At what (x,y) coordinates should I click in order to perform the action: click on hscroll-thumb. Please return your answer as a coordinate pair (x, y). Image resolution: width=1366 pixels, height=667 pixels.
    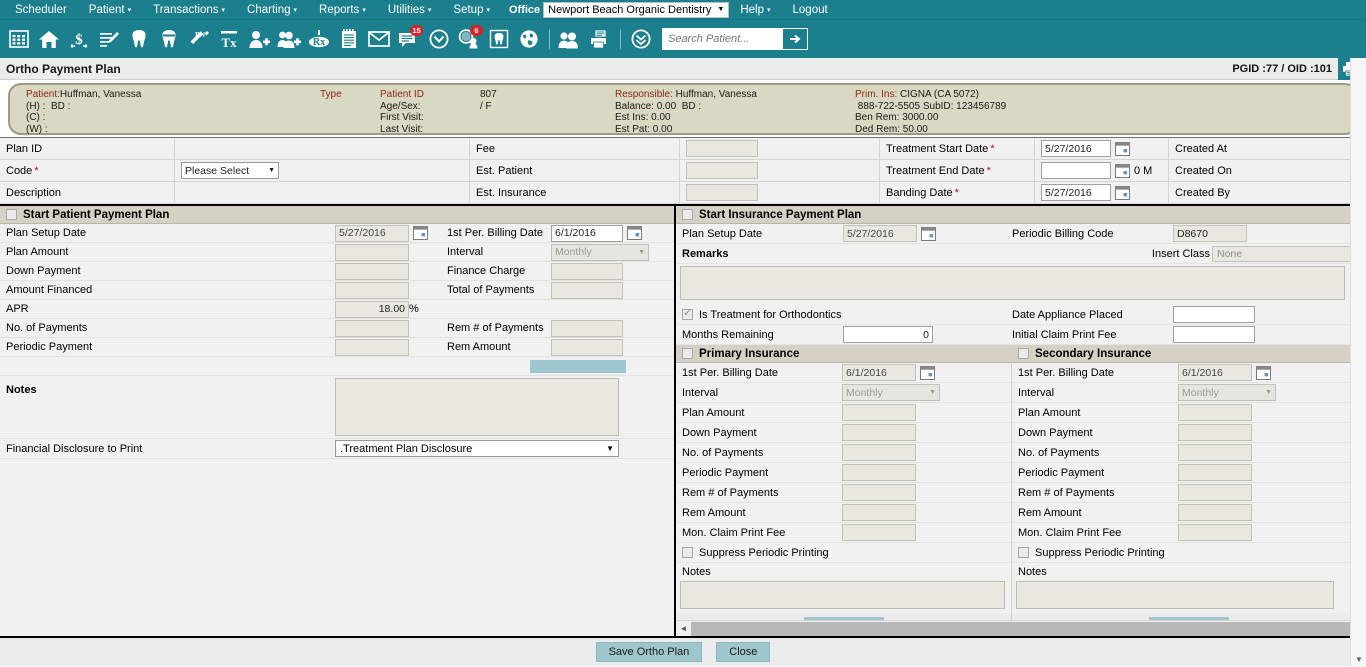
    Looking at the image, I should click on (1021, 628).